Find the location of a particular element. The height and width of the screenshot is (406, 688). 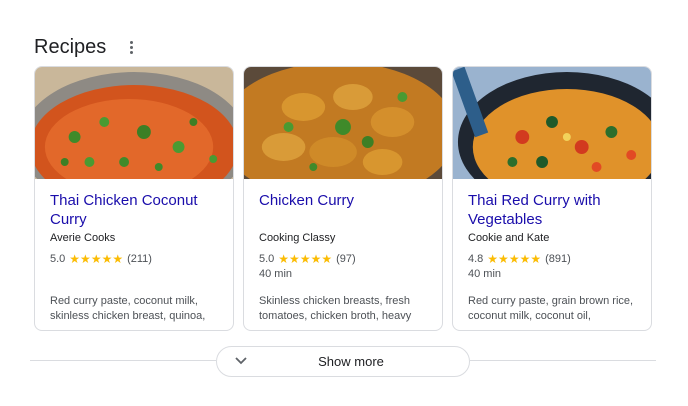

recipe-source: Cooking Classy is located at coordinates (297, 238).